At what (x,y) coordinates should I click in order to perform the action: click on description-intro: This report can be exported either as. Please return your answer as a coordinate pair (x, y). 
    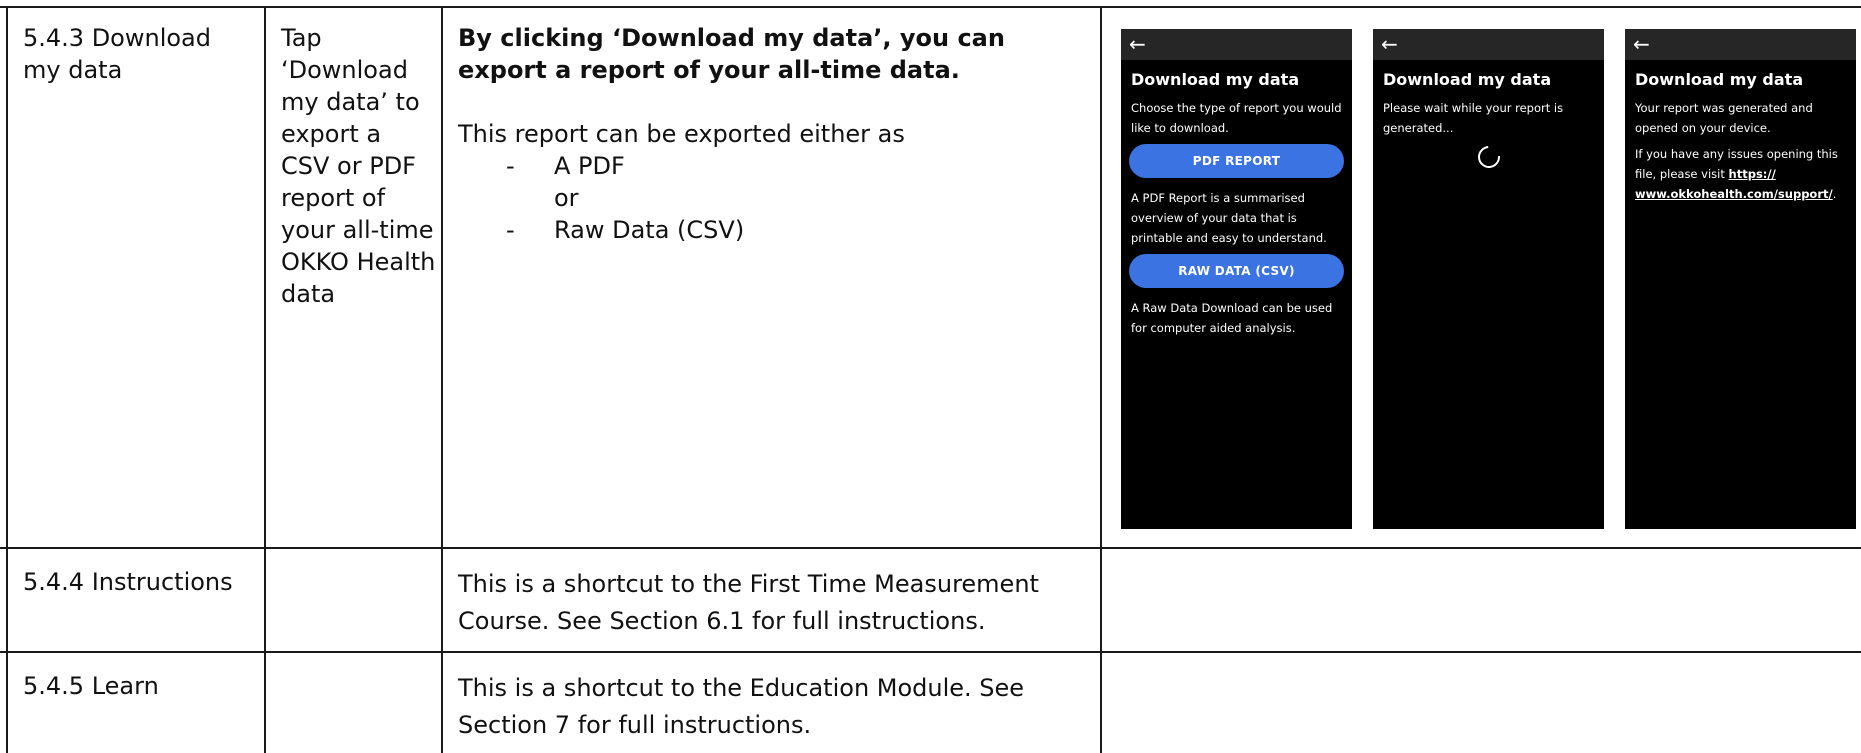
    Looking at the image, I should click on (681, 134).